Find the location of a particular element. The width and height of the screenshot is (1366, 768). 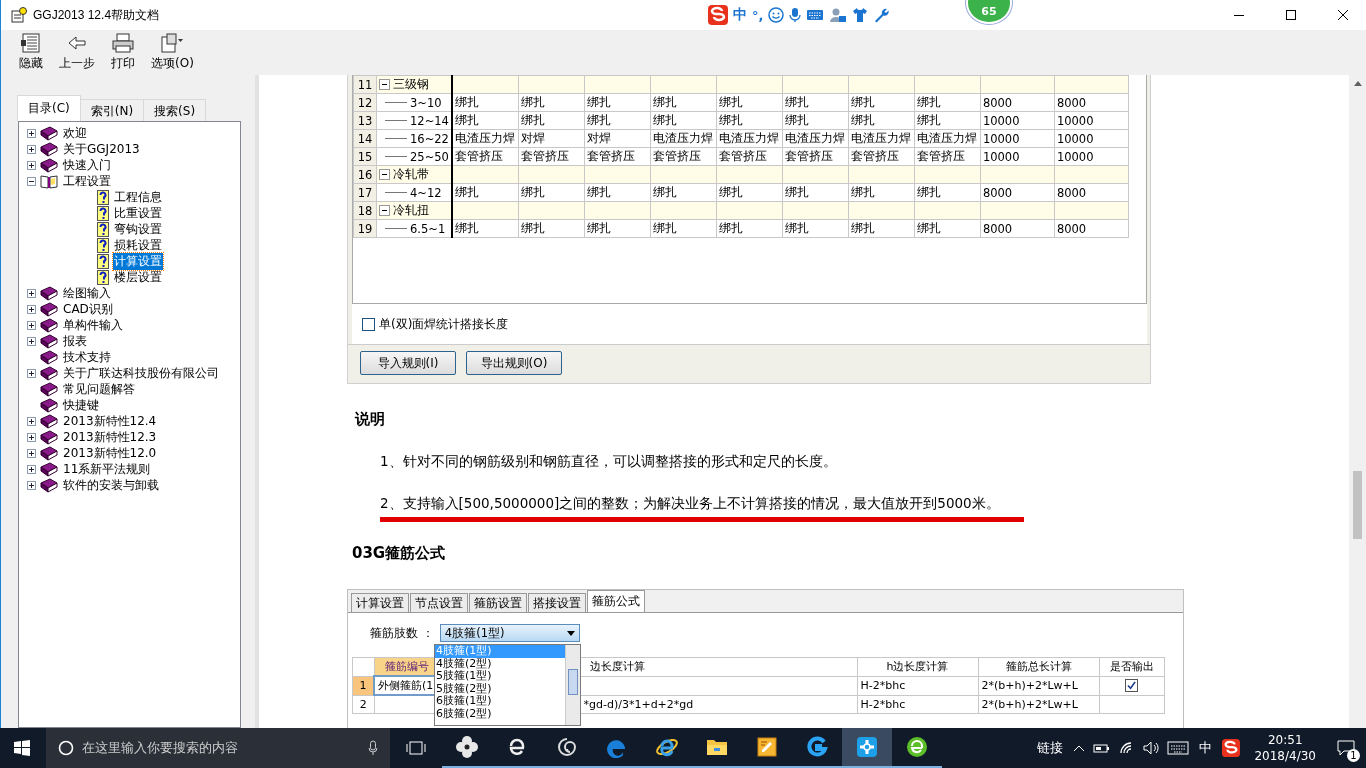

chevron-up-icon is located at coordinates (1079, 748).